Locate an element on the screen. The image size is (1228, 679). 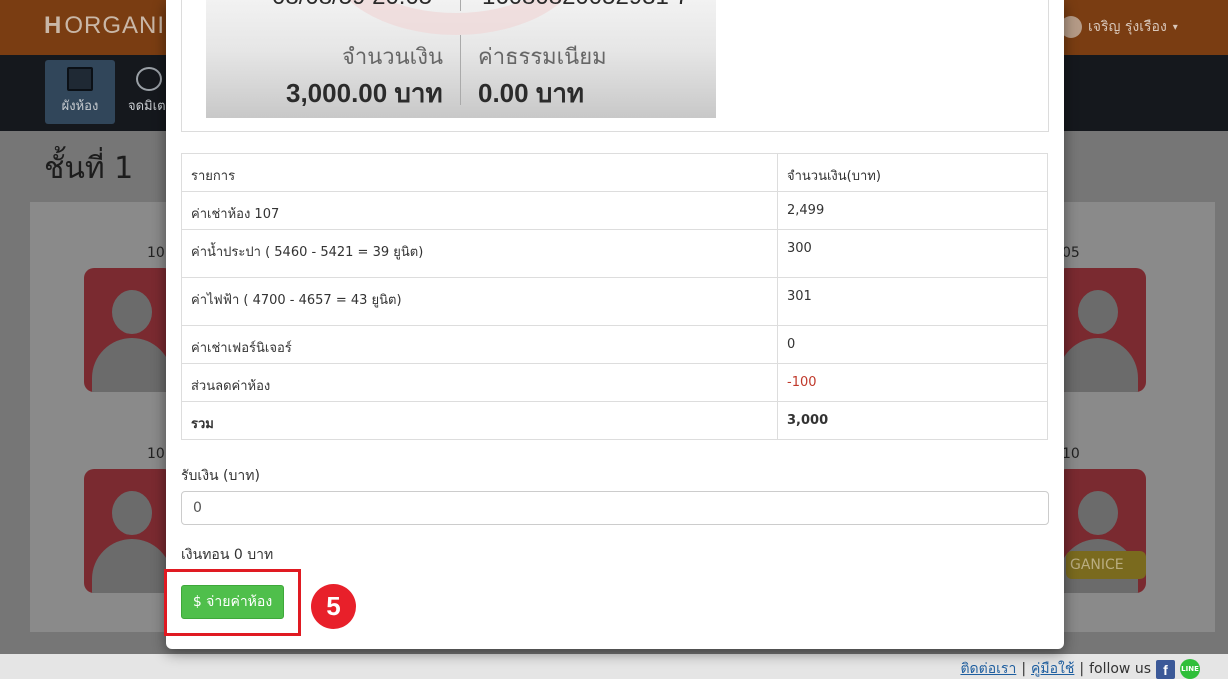
row-amount: 300 is located at coordinates (912, 253).